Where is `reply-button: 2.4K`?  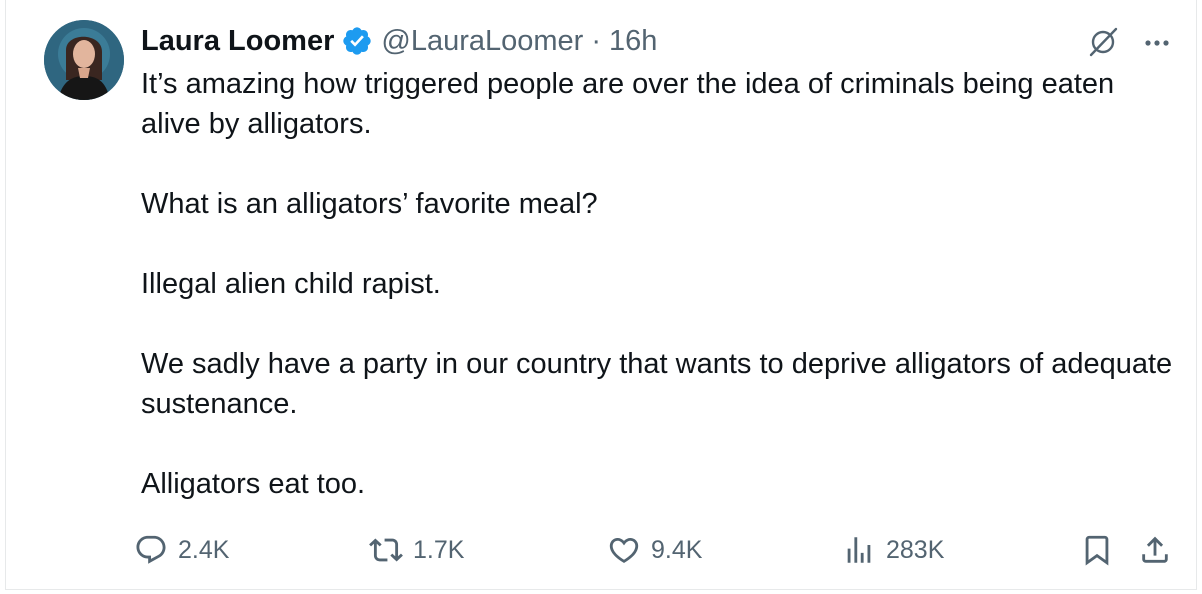
reply-button: 2.4K is located at coordinates (181, 550).